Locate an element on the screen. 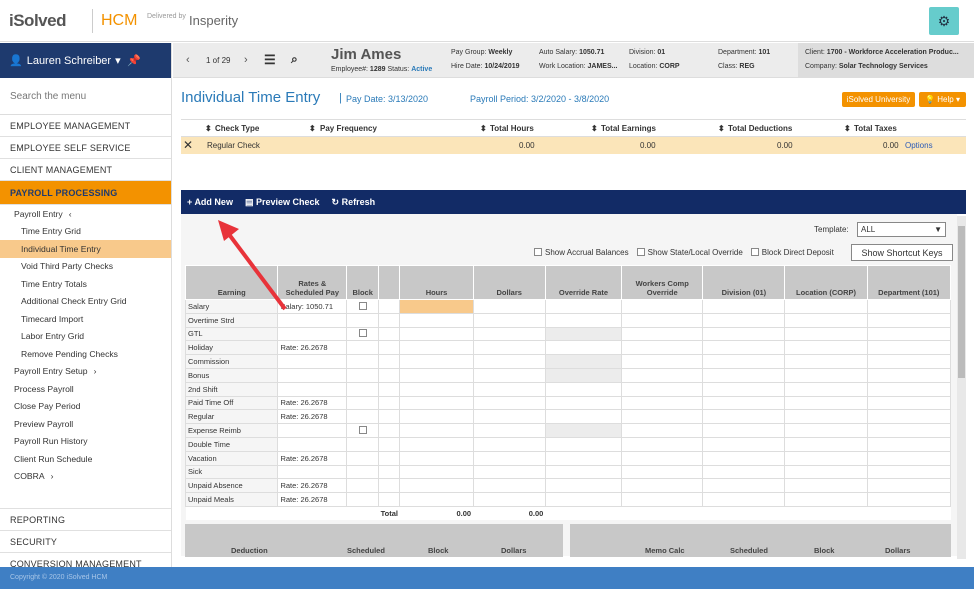  sidebar-section-reporting: REPORTING is located at coordinates (85, 520).